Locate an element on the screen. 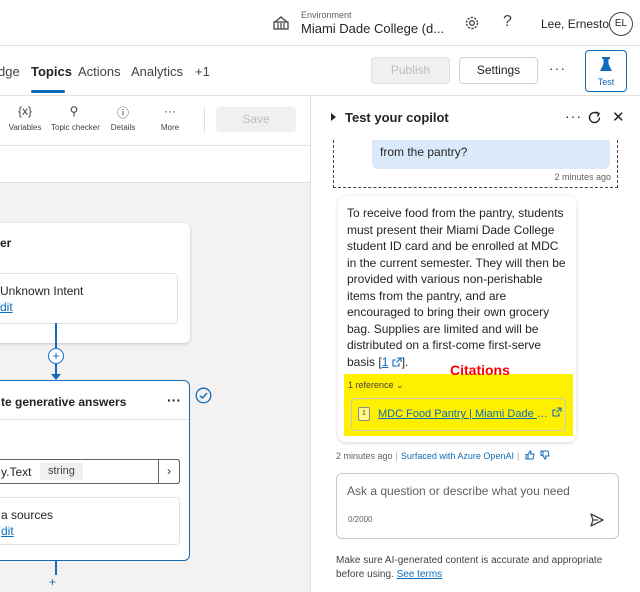 Image resolution: width=640 pixels, height=592 pixels. char-counter: 0/2000 is located at coordinates (360, 519).